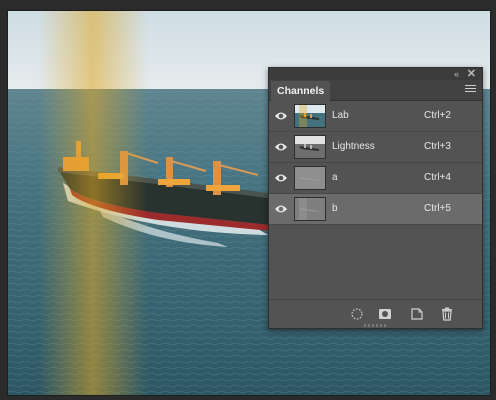 Image resolution: width=496 pixels, height=400 pixels. I want to click on load-selection-icon, so click(357, 314).